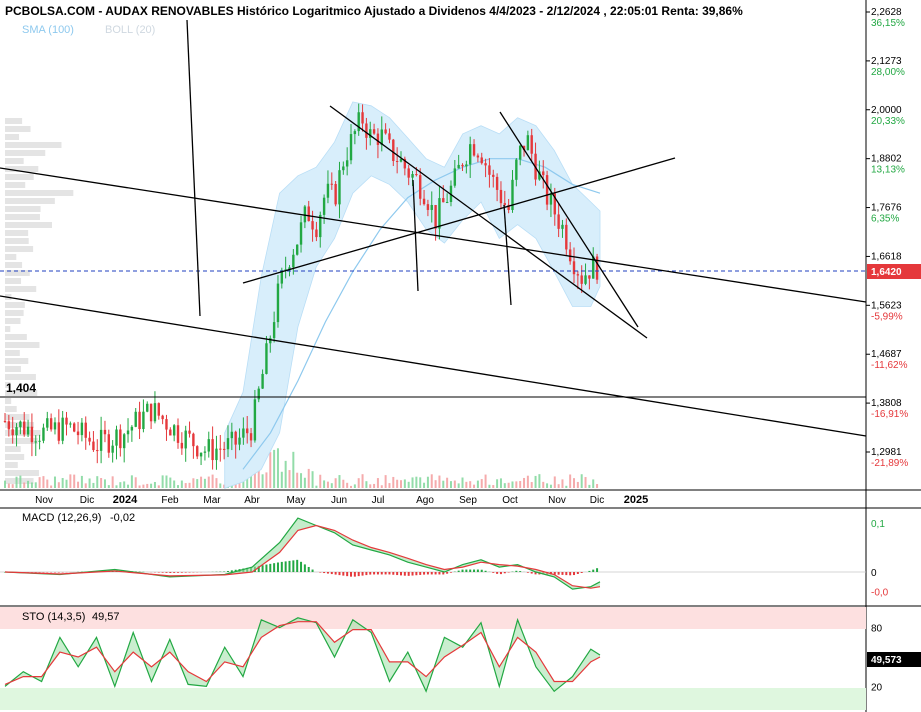 This screenshot has height=712, width=921. Describe the element at coordinates (302, 653) in the screenshot. I see `sto-d-line` at that location.